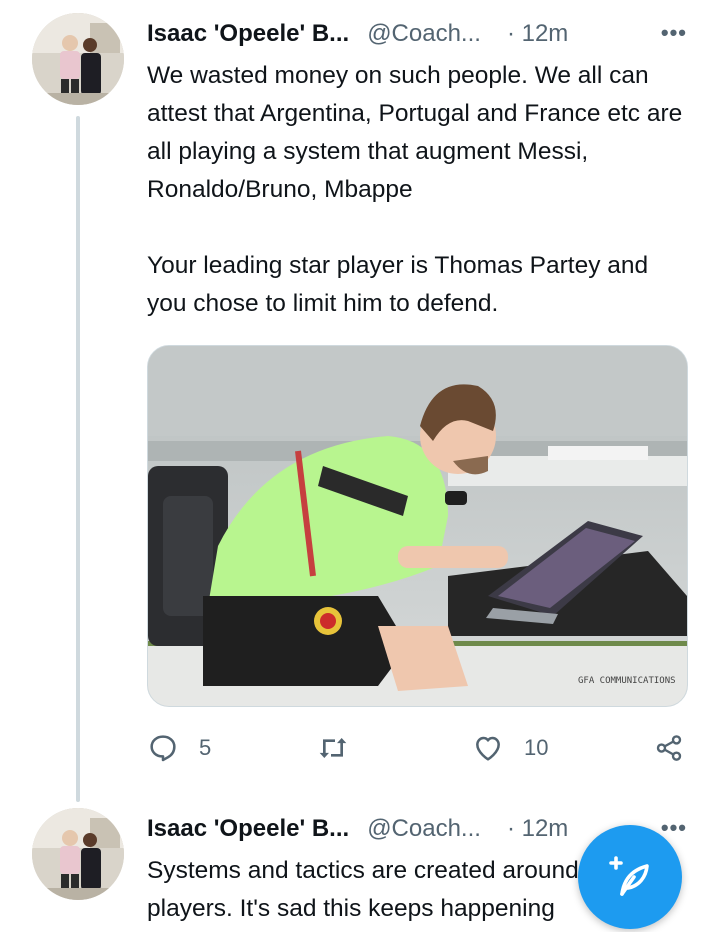  I want to click on share-button, so click(669, 748).